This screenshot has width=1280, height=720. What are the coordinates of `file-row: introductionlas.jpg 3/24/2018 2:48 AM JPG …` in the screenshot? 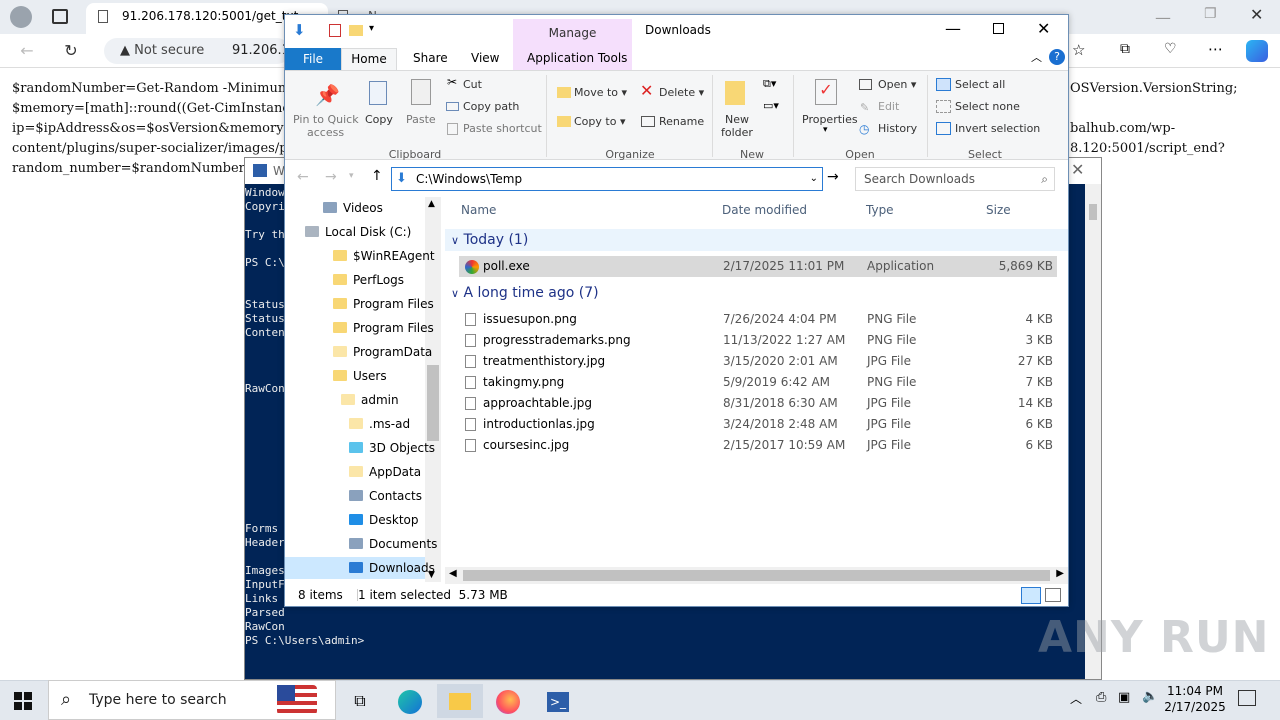 It's located at (758, 424).